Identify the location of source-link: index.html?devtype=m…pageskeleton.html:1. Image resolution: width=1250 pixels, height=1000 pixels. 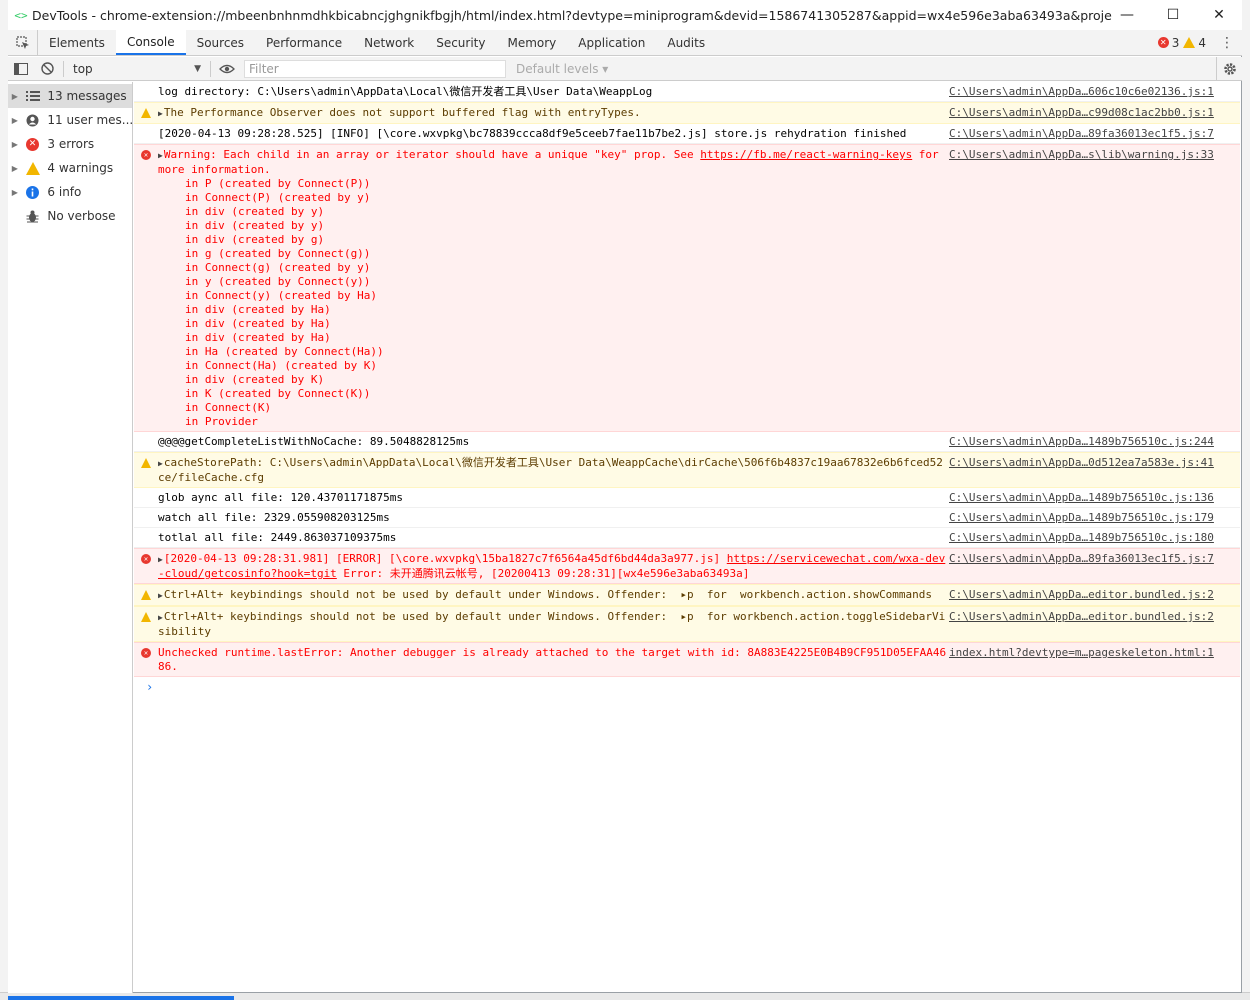
(1081, 653).